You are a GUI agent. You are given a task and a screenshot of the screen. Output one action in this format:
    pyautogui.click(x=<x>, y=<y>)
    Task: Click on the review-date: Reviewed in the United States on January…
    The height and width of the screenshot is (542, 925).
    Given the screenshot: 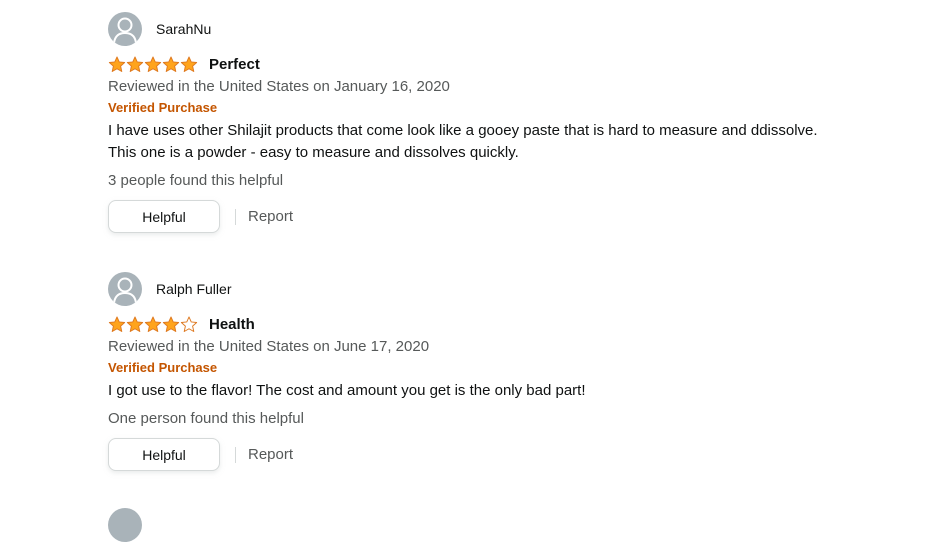 What is the action you would take?
    pyautogui.click(x=279, y=86)
    